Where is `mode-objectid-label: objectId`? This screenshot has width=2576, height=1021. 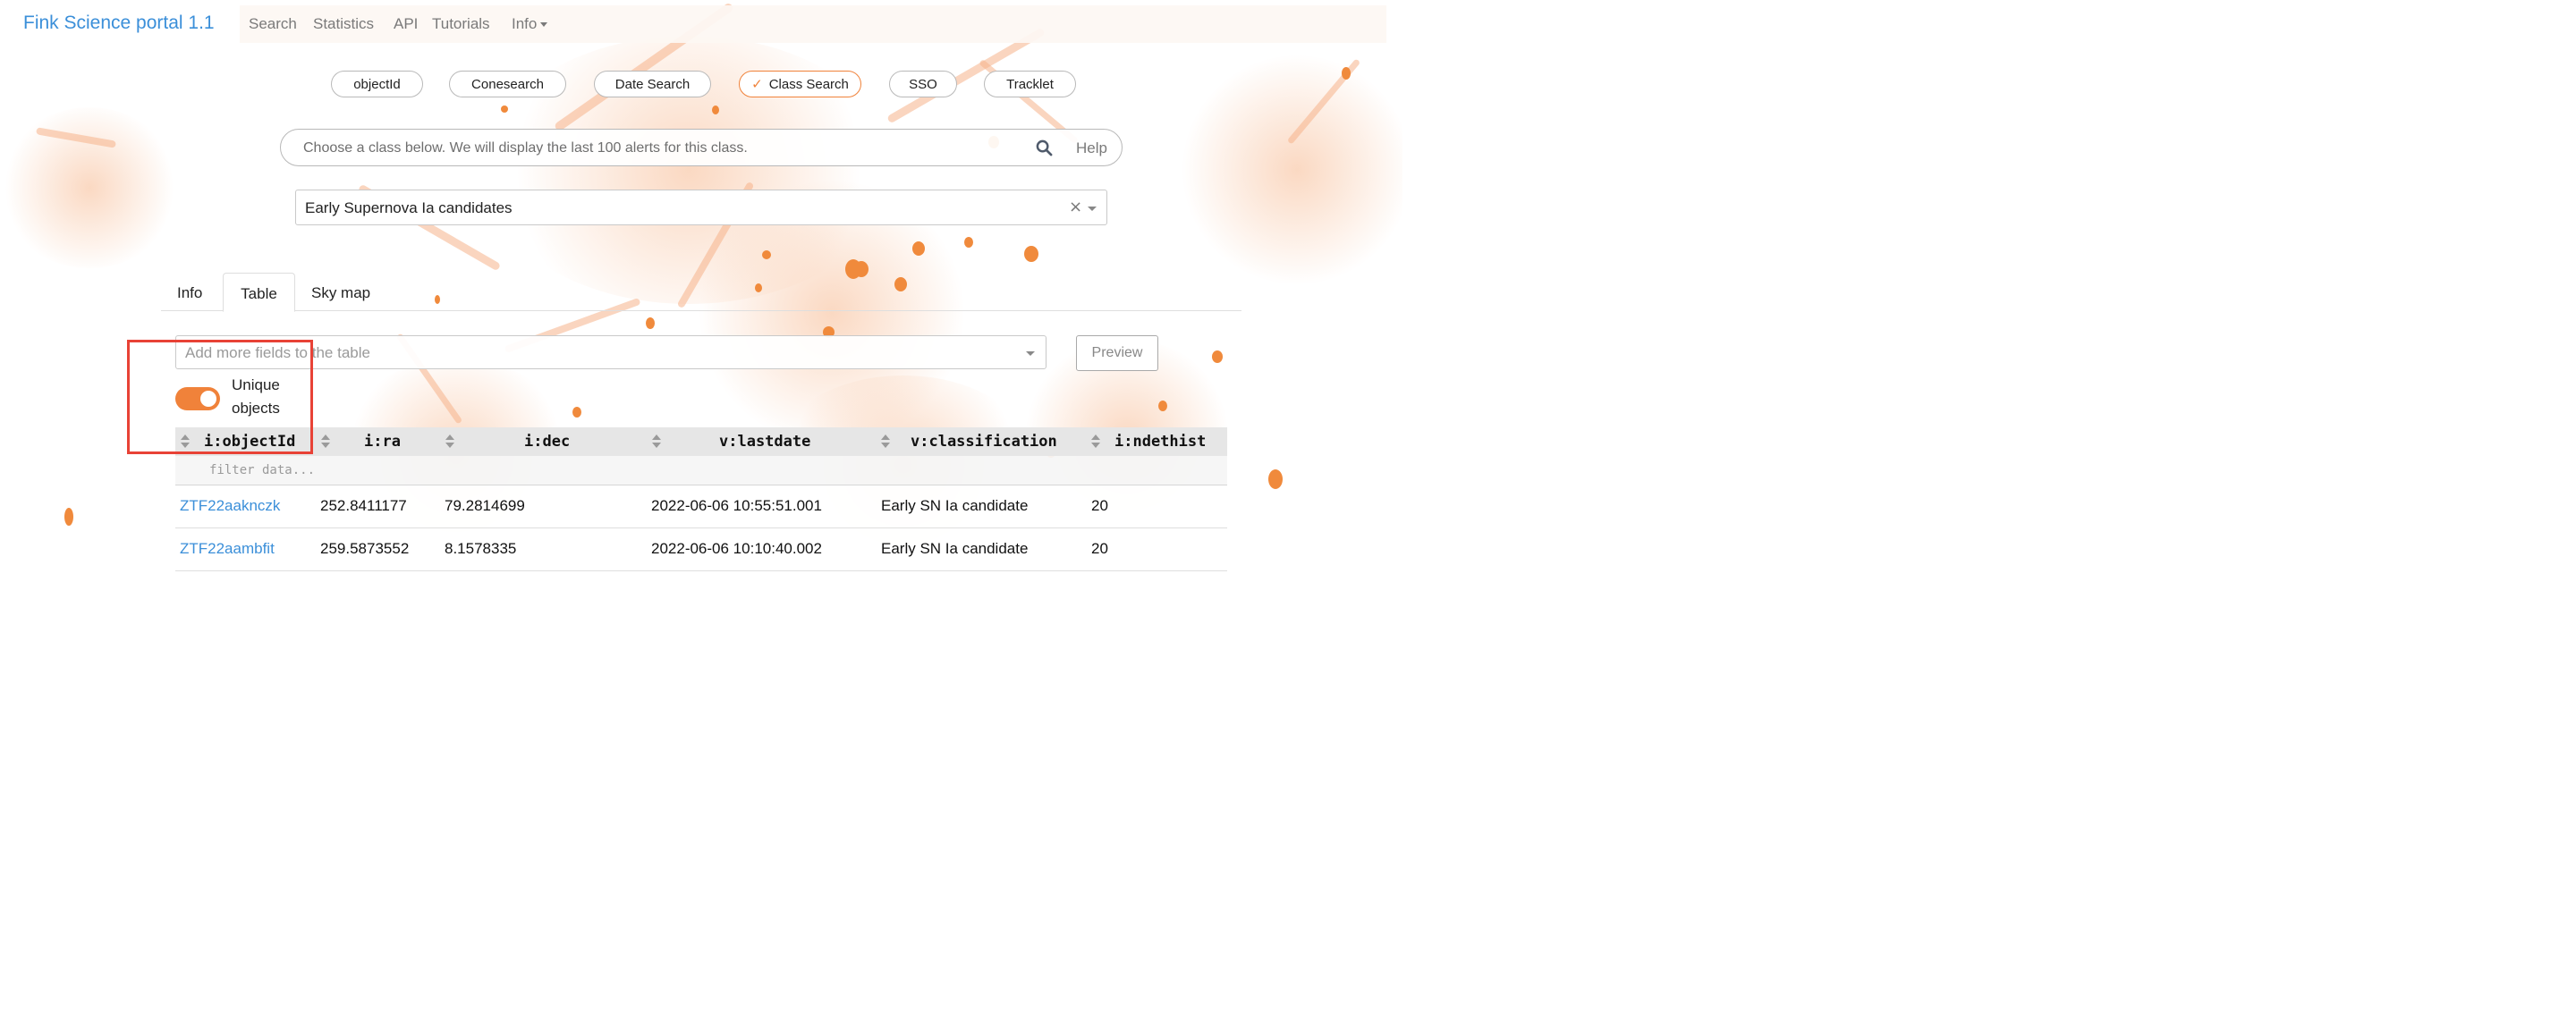
mode-objectid-label: objectId is located at coordinates (377, 84).